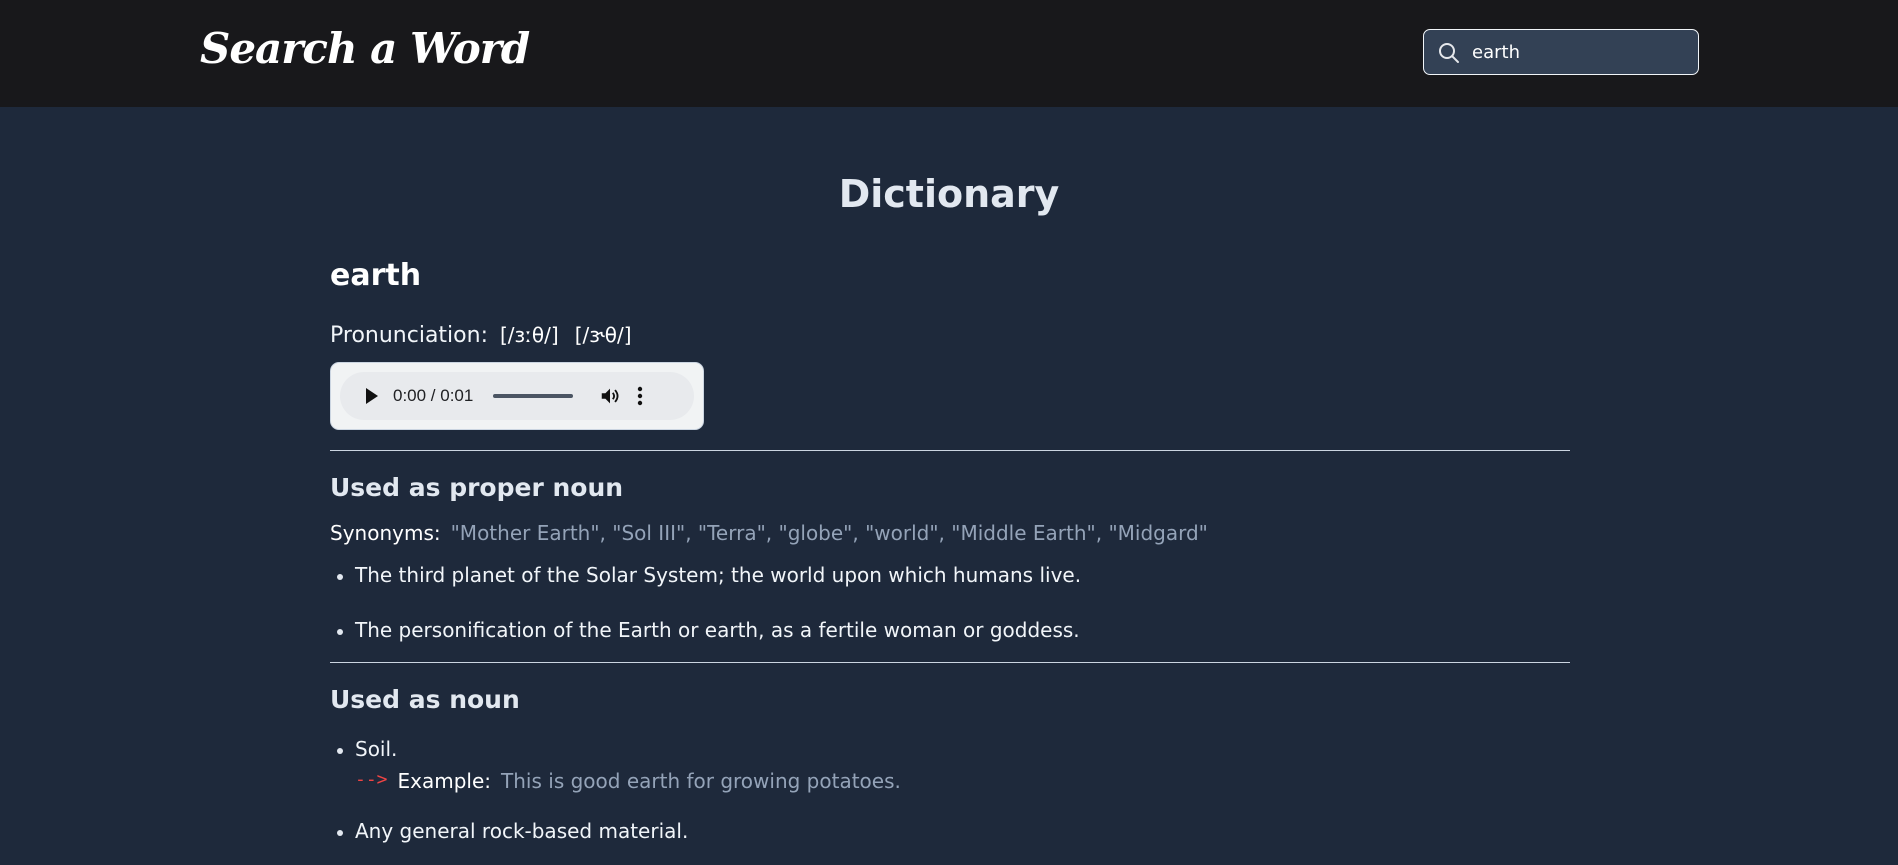 This screenshot has width=1898, height=865. I want to click on example-label: Example:, so click(444, 781).